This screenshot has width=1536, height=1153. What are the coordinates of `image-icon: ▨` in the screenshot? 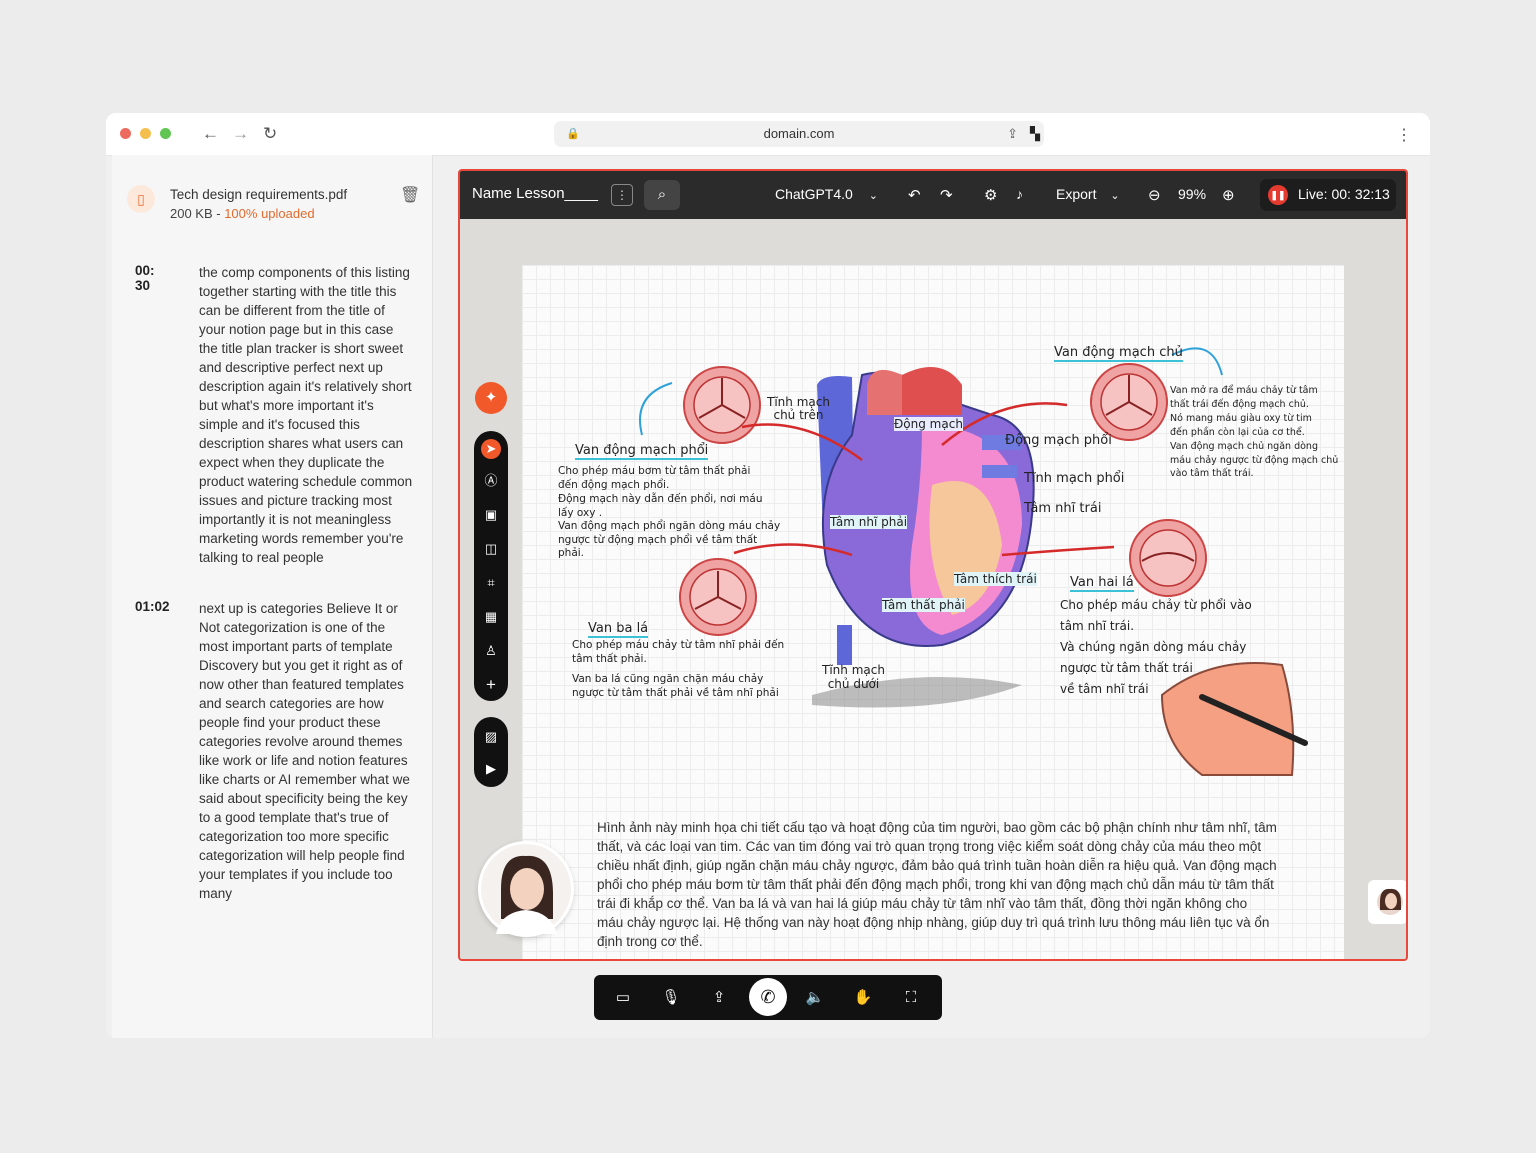 It's located at (491, 737).